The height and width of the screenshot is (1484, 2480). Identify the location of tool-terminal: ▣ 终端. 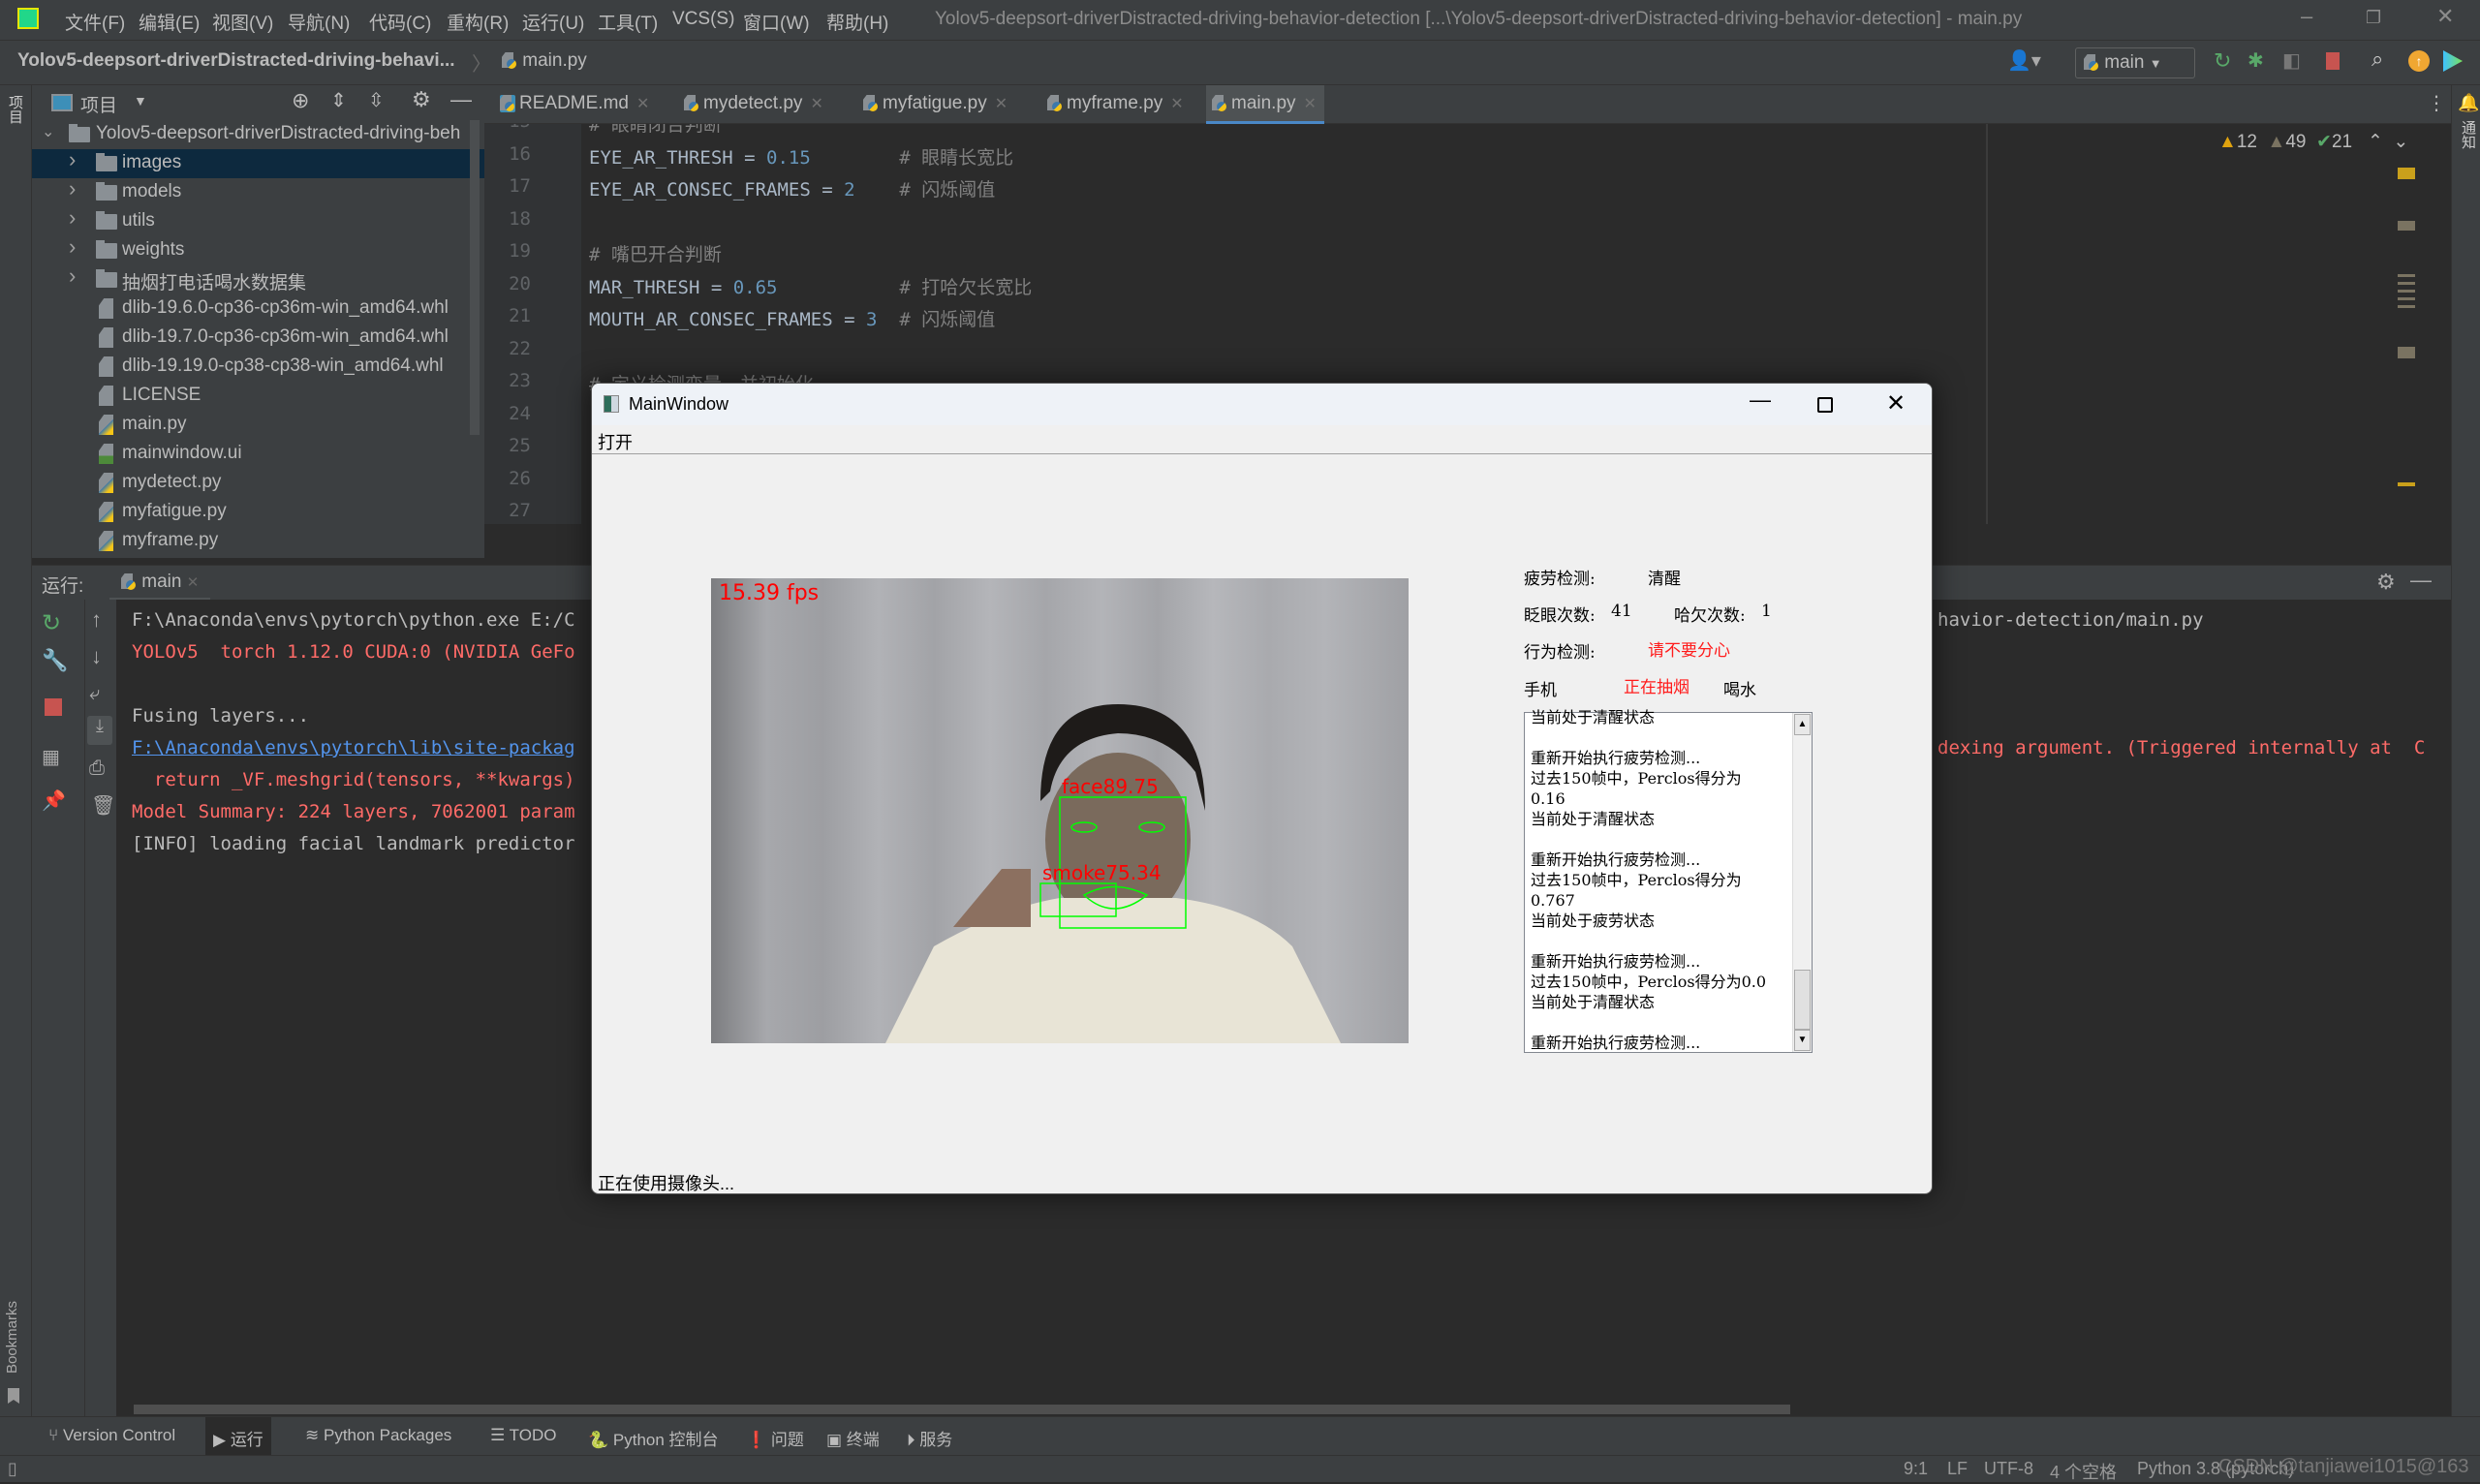
(853, 1438).